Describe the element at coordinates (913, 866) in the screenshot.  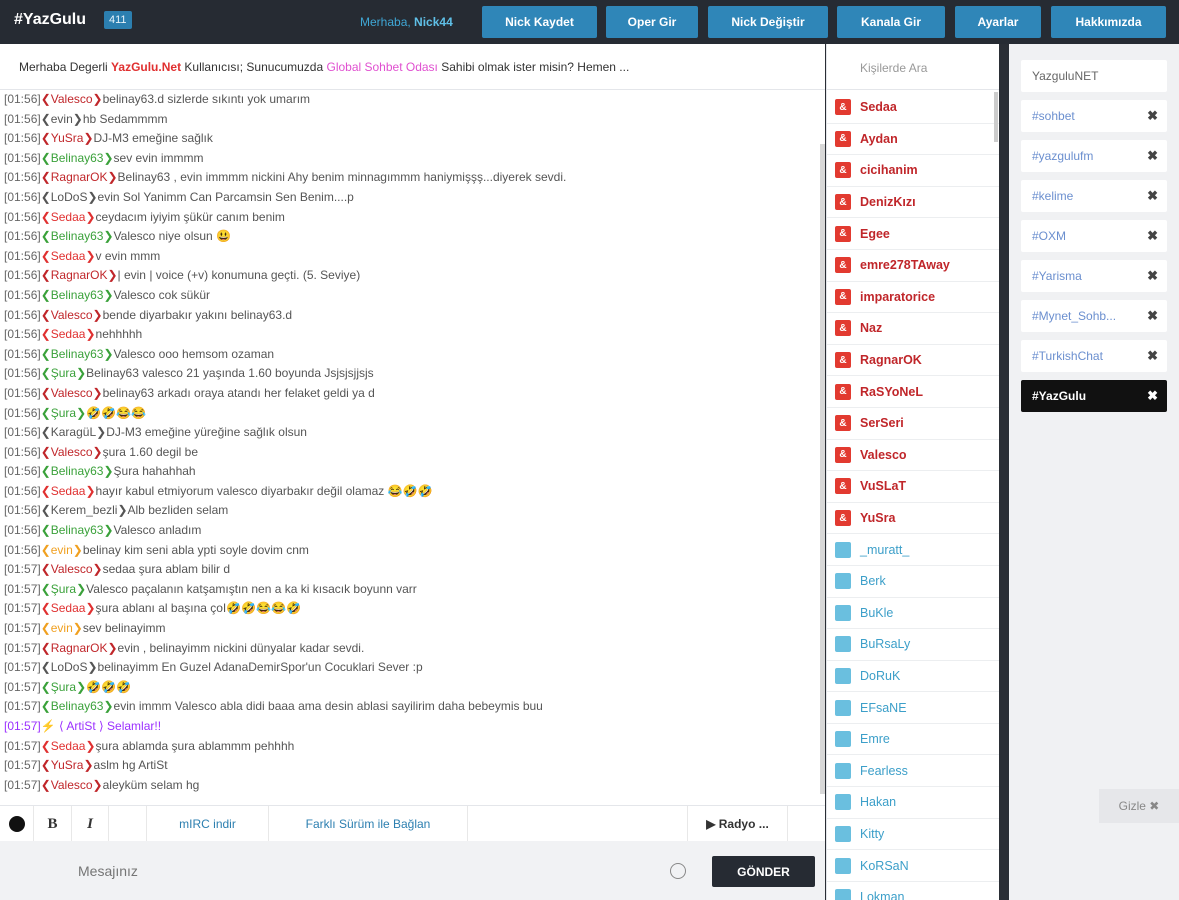
I see `user-item: KoRSaN` at that location.